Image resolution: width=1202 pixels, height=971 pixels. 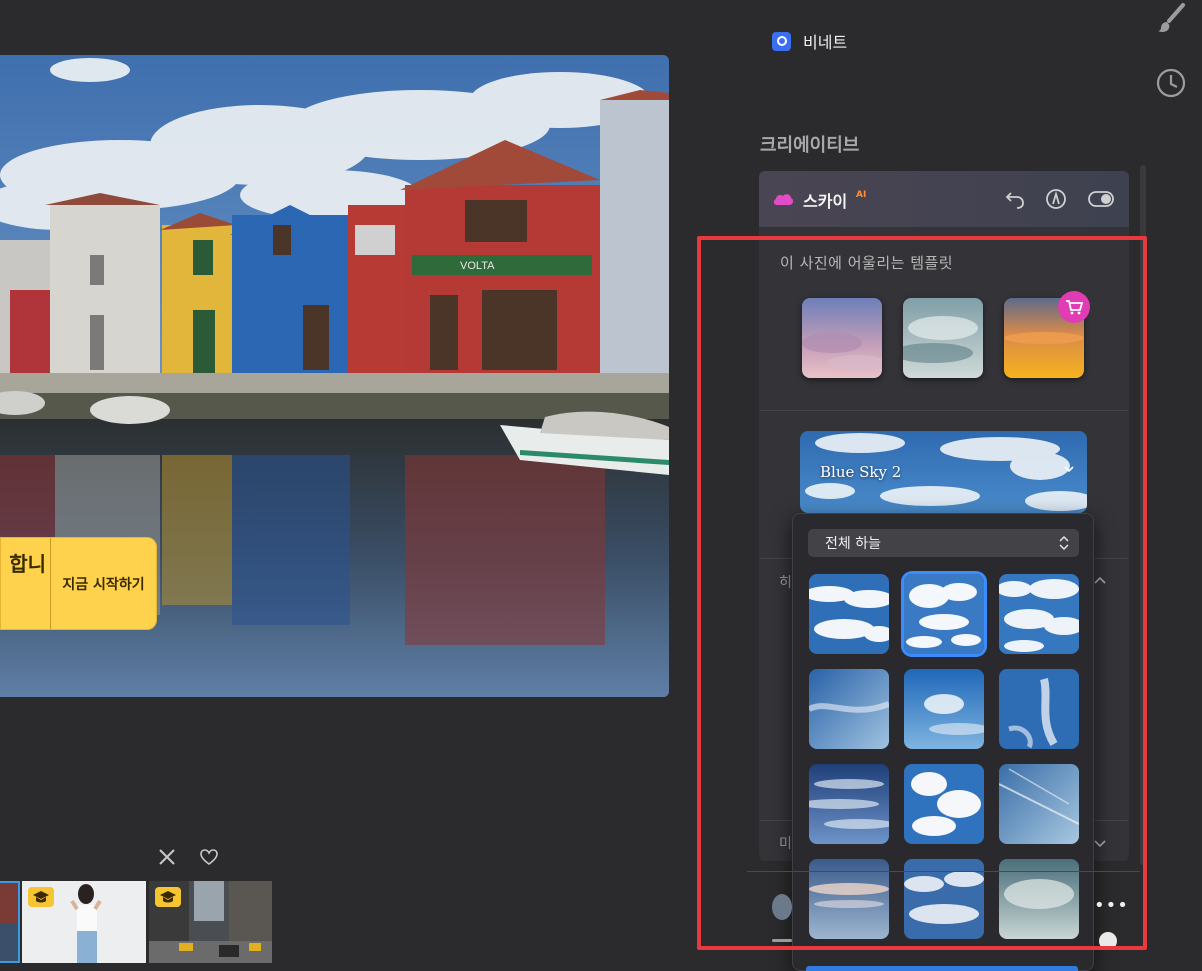 I want to click on sky-tool-title: 스카이, so click(x=825, y=201).